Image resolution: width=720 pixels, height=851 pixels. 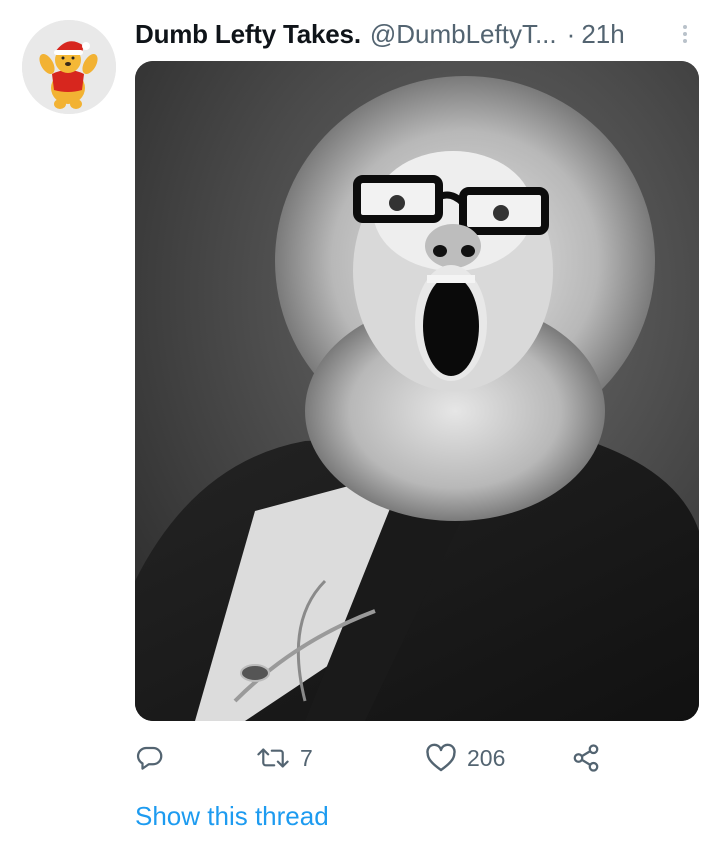 I want to click on retweet-button: 7, so click(x=284, y=758).